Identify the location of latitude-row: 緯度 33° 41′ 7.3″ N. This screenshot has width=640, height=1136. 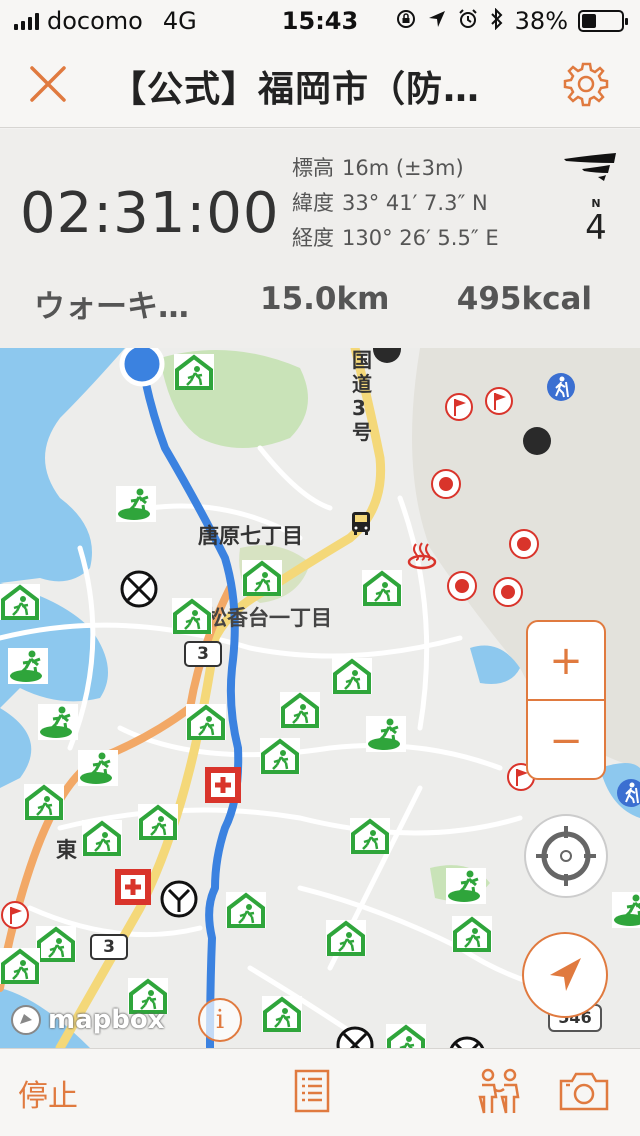
(395, 203).